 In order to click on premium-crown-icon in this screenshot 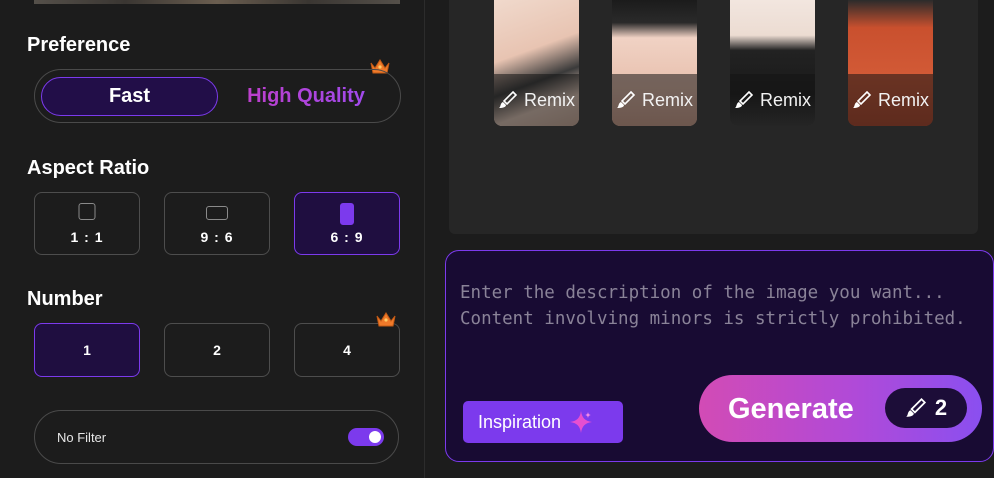, I will do `click(386, 319)`.